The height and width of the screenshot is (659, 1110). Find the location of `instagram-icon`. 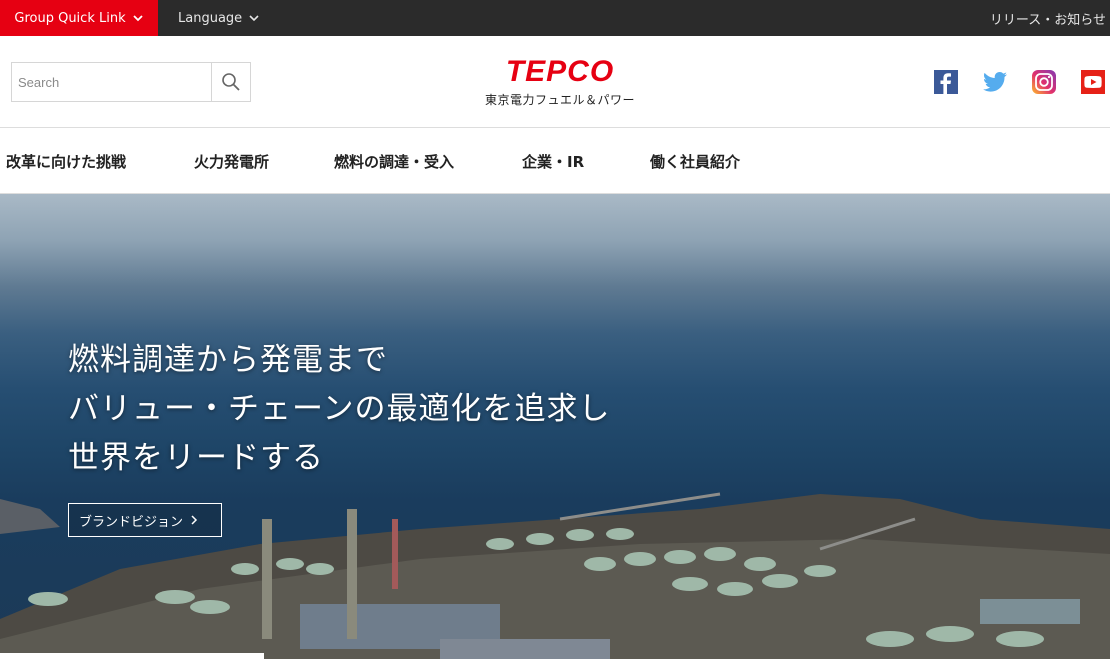

instagram-icon is located at coordinates (1044, 82).